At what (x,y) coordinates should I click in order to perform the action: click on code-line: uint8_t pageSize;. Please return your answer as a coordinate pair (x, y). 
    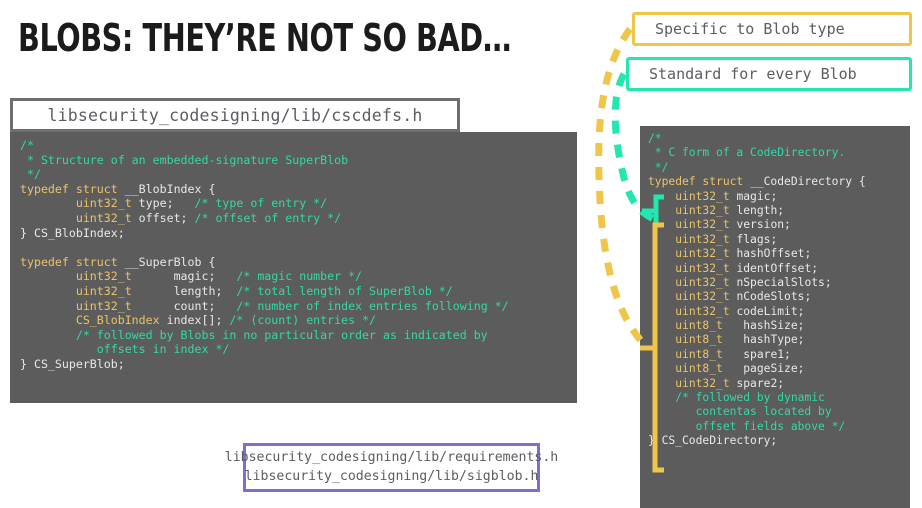
    Looking at the image, I should click on (779, 369).